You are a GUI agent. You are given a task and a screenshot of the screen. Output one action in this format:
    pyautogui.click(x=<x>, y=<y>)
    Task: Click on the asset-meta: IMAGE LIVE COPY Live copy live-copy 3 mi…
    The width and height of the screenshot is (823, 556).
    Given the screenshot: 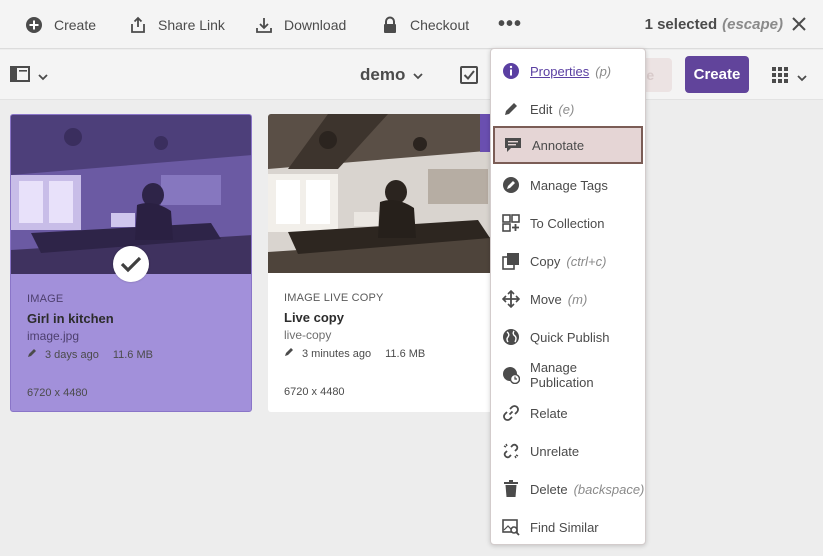 What is the action you would take?
    pyautogui.click(x=392, y=345)
    